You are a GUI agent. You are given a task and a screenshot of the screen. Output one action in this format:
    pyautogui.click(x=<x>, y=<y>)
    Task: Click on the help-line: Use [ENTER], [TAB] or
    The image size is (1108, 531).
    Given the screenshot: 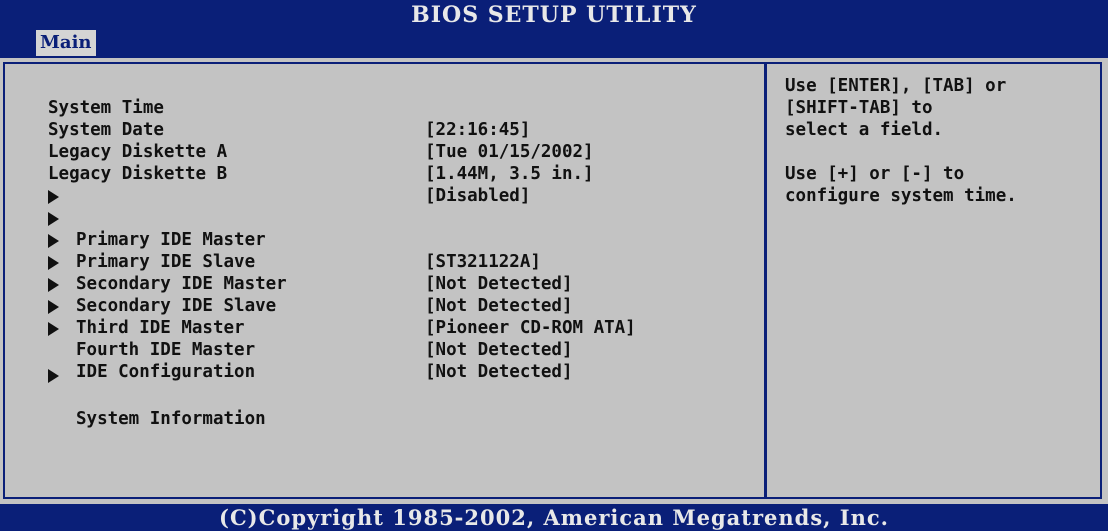 What is the action you would take?
    pyautogui.click(x=896, y=86)
    